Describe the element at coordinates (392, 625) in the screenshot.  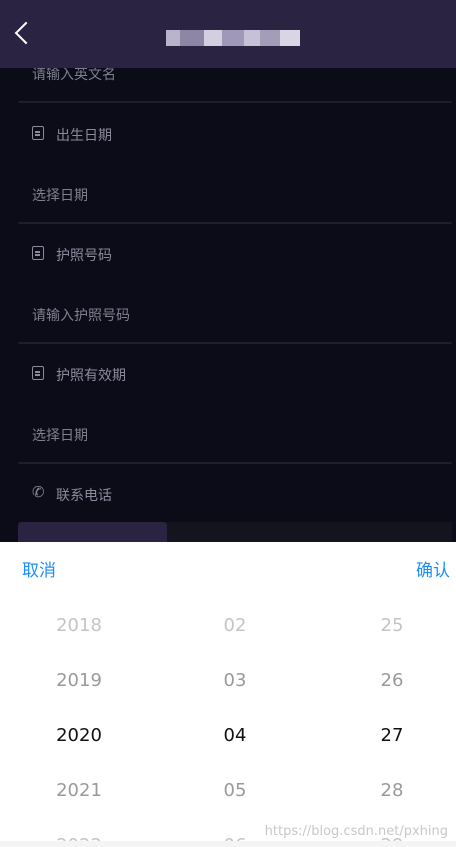
I see `day-option: 25` at that location.